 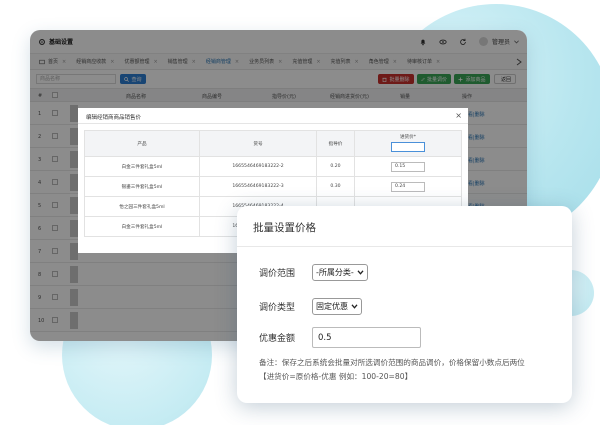 I want to click on table-row: 银鎏三件套礼盒5ml 1665546469183222-3 0.30 0.24, so click(x=273, y=186).